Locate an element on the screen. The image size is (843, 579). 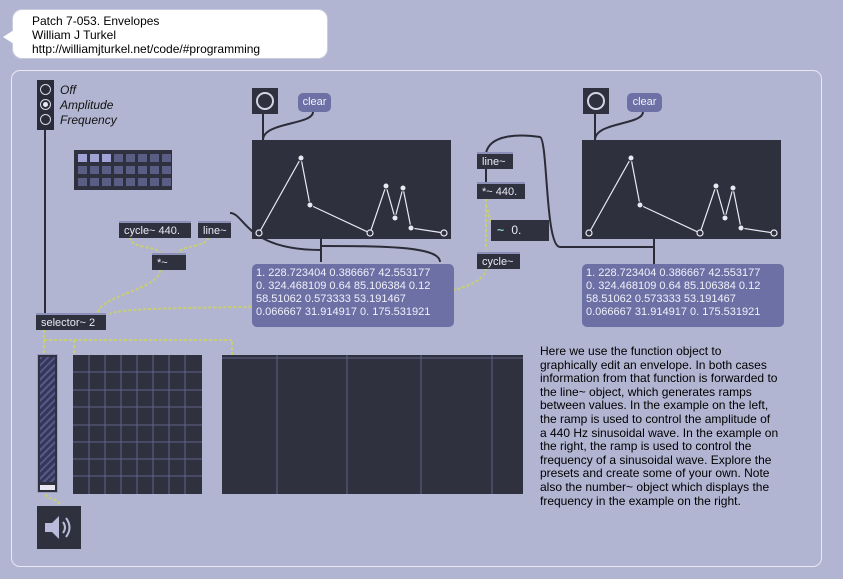
bubble-tail is located at coordinates (8, 37).